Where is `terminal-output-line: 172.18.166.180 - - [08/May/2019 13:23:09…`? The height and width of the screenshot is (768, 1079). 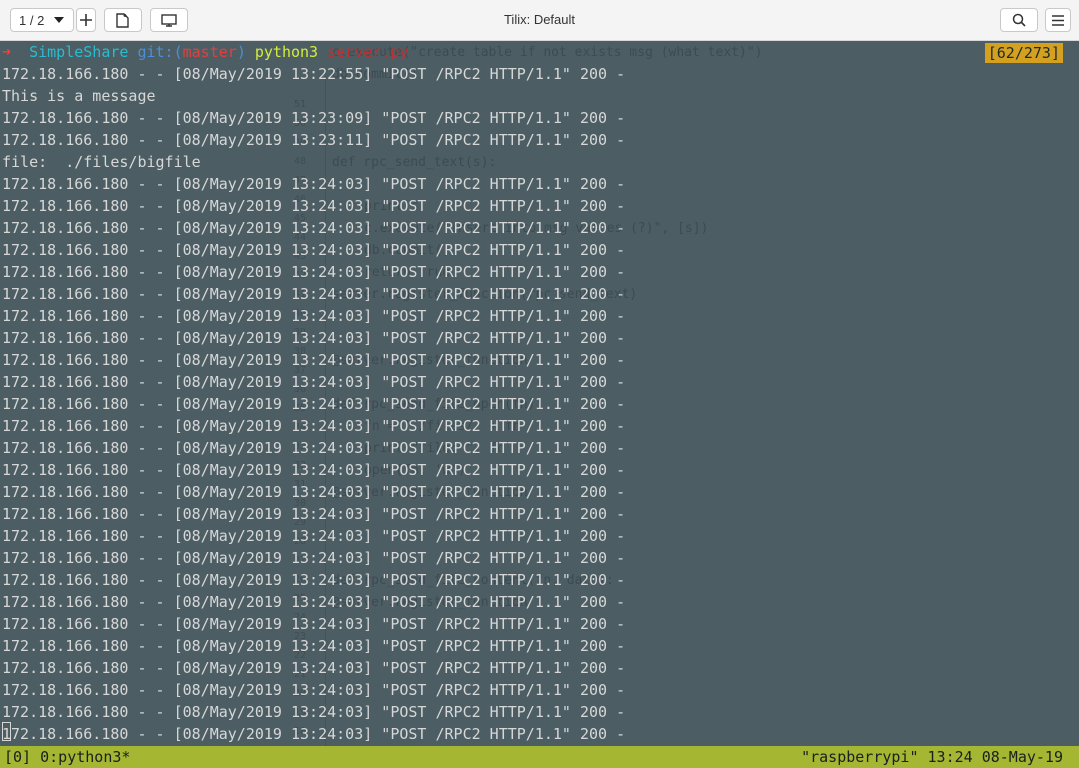
terminal-output-line: 172.18.166.180 - - [08/May/2019 13:23:09… is located at coordinates (314, 118).